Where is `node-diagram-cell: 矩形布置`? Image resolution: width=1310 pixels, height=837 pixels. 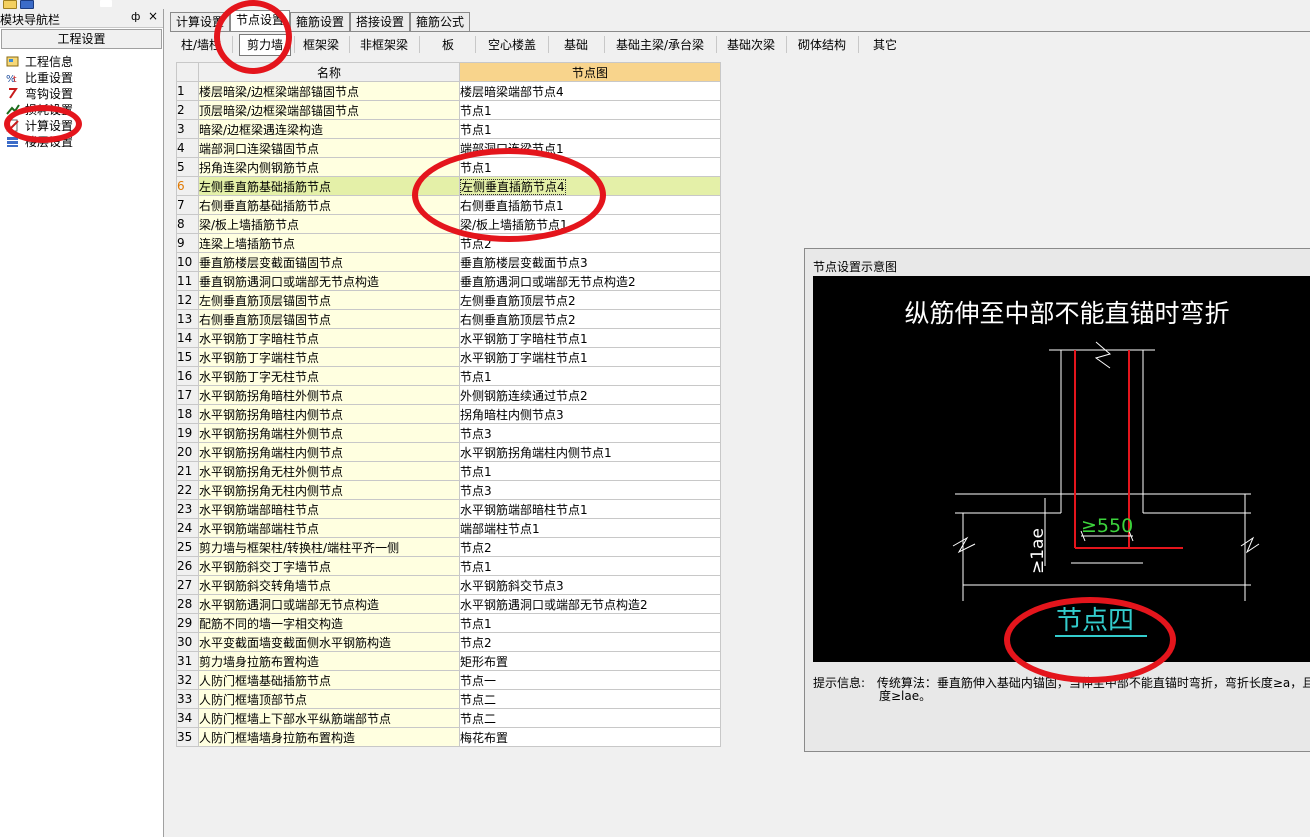 node-diagram-cell: 矩形布置 is located at coordinates (590, 661).